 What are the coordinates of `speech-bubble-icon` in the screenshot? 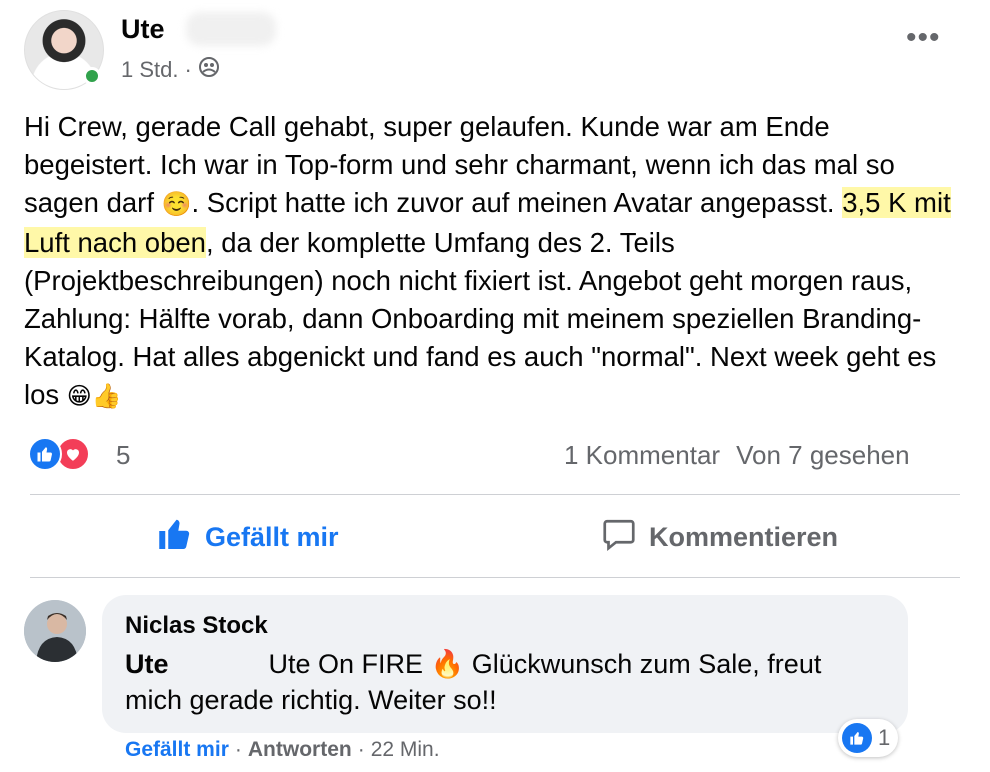 It's located at (619, 537).